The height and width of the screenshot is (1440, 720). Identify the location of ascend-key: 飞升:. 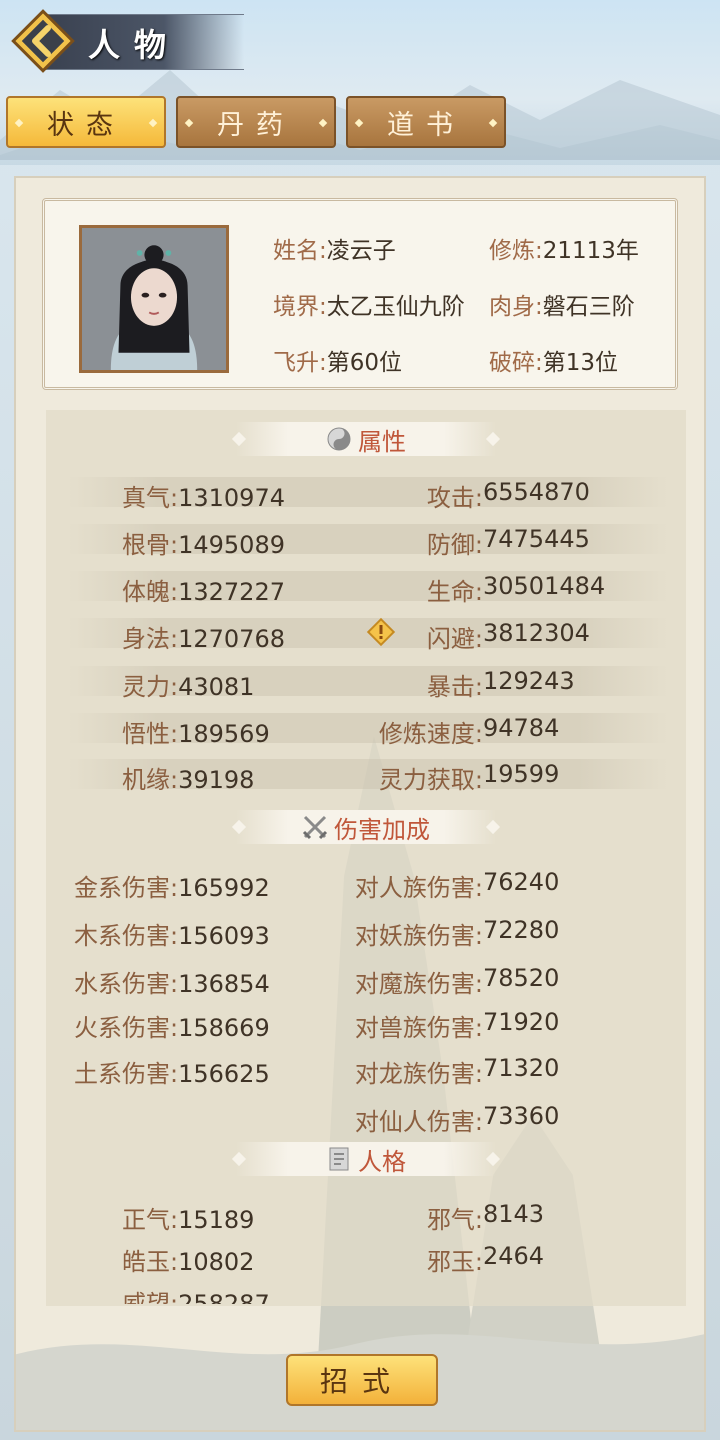
(300, 363).